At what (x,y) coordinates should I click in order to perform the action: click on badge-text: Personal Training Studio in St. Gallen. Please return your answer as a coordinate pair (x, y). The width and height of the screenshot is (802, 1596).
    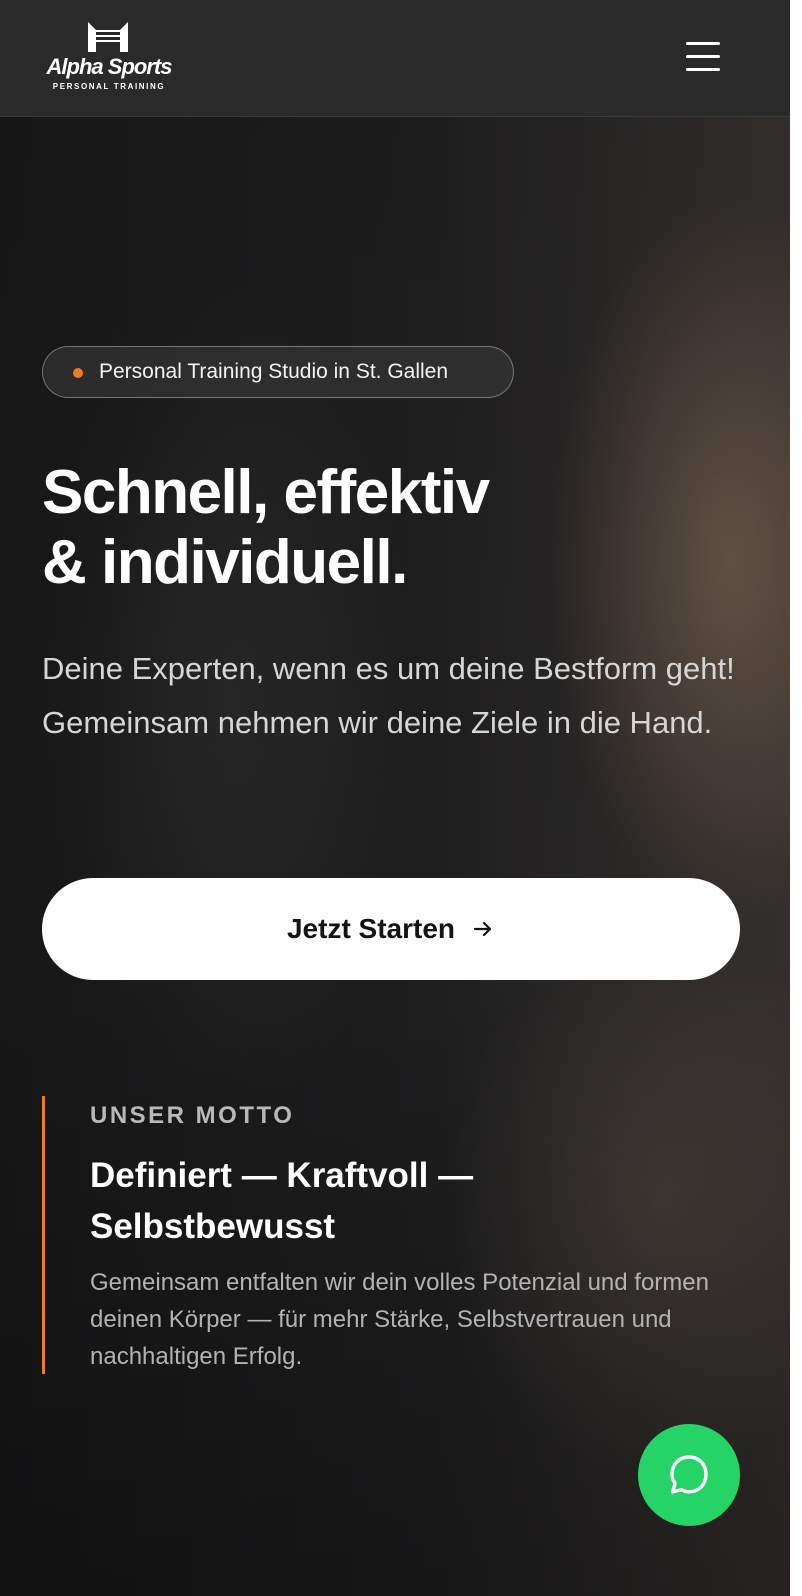
    Looking at the image, I should click on (274, 371).